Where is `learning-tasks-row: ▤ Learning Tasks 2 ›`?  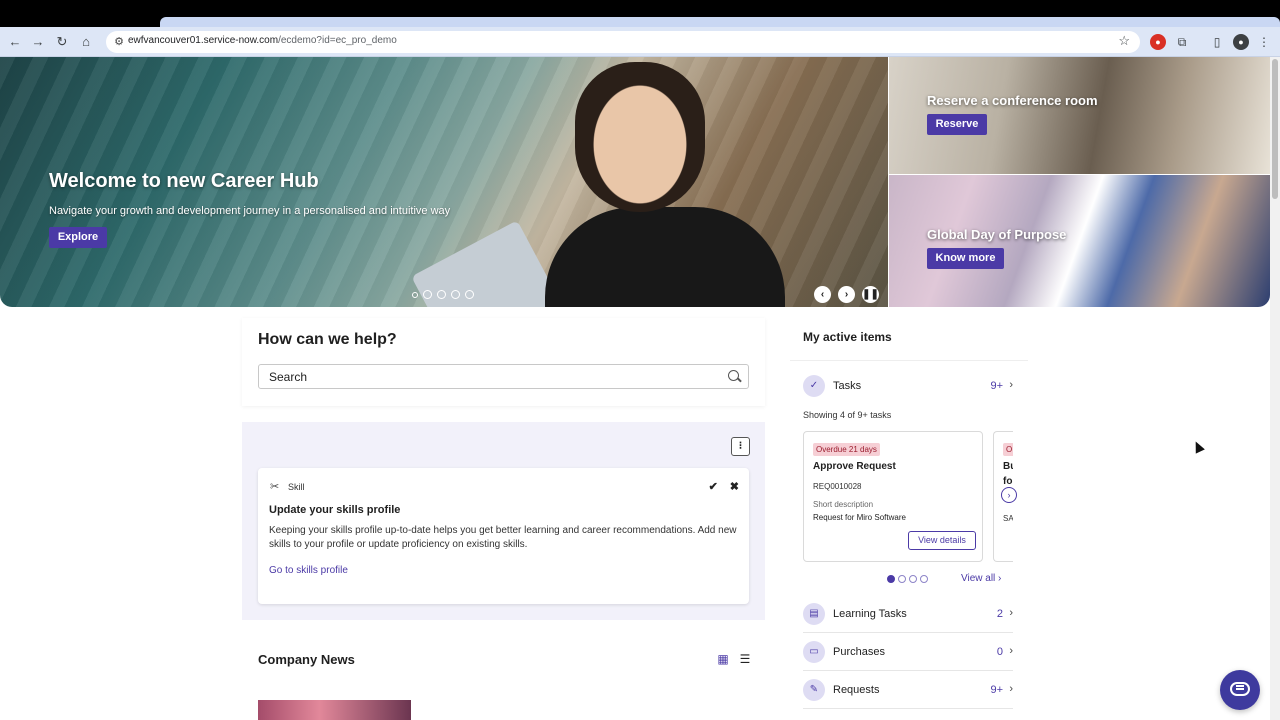 learning-tasks-row: ▤ Learning Tasks 2 › is located at coordinates (908, 614).